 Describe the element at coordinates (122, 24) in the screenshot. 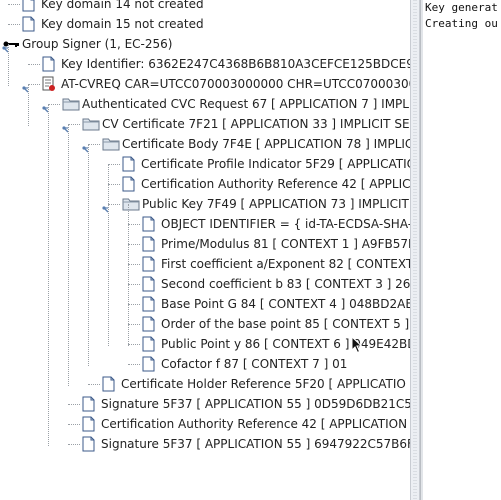

I see `tree-node-label: Key domain 15 not created` at that location.